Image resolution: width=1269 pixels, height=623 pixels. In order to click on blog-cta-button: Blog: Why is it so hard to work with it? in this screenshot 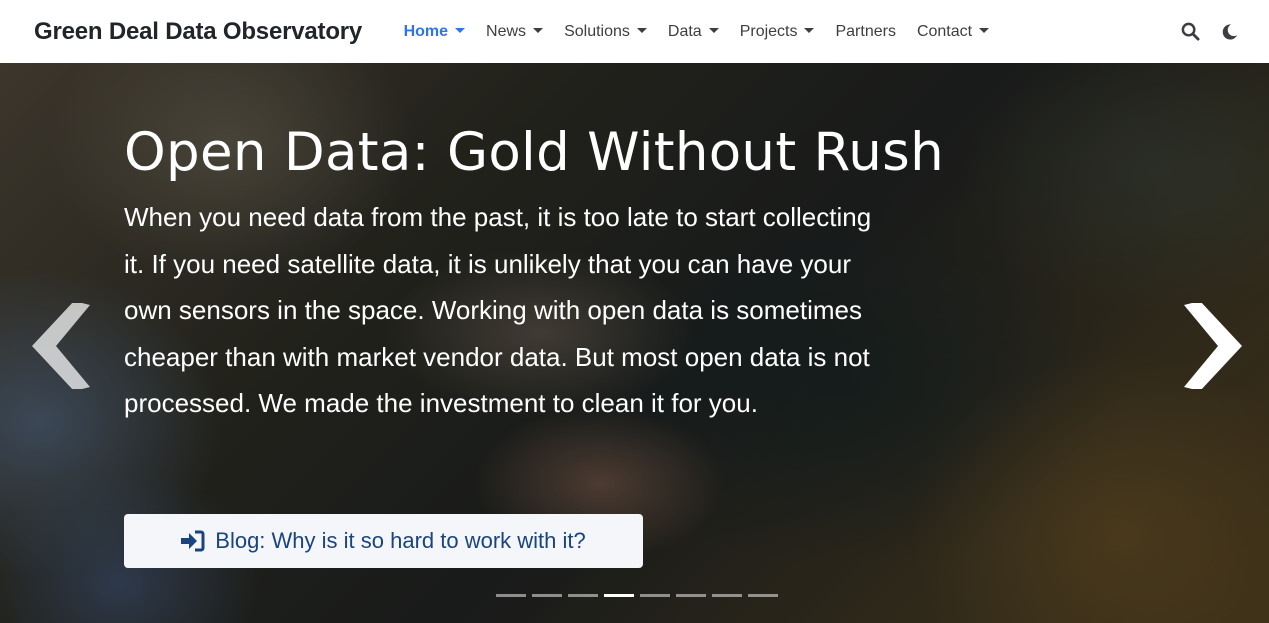, I will do `click(383, 541)`.